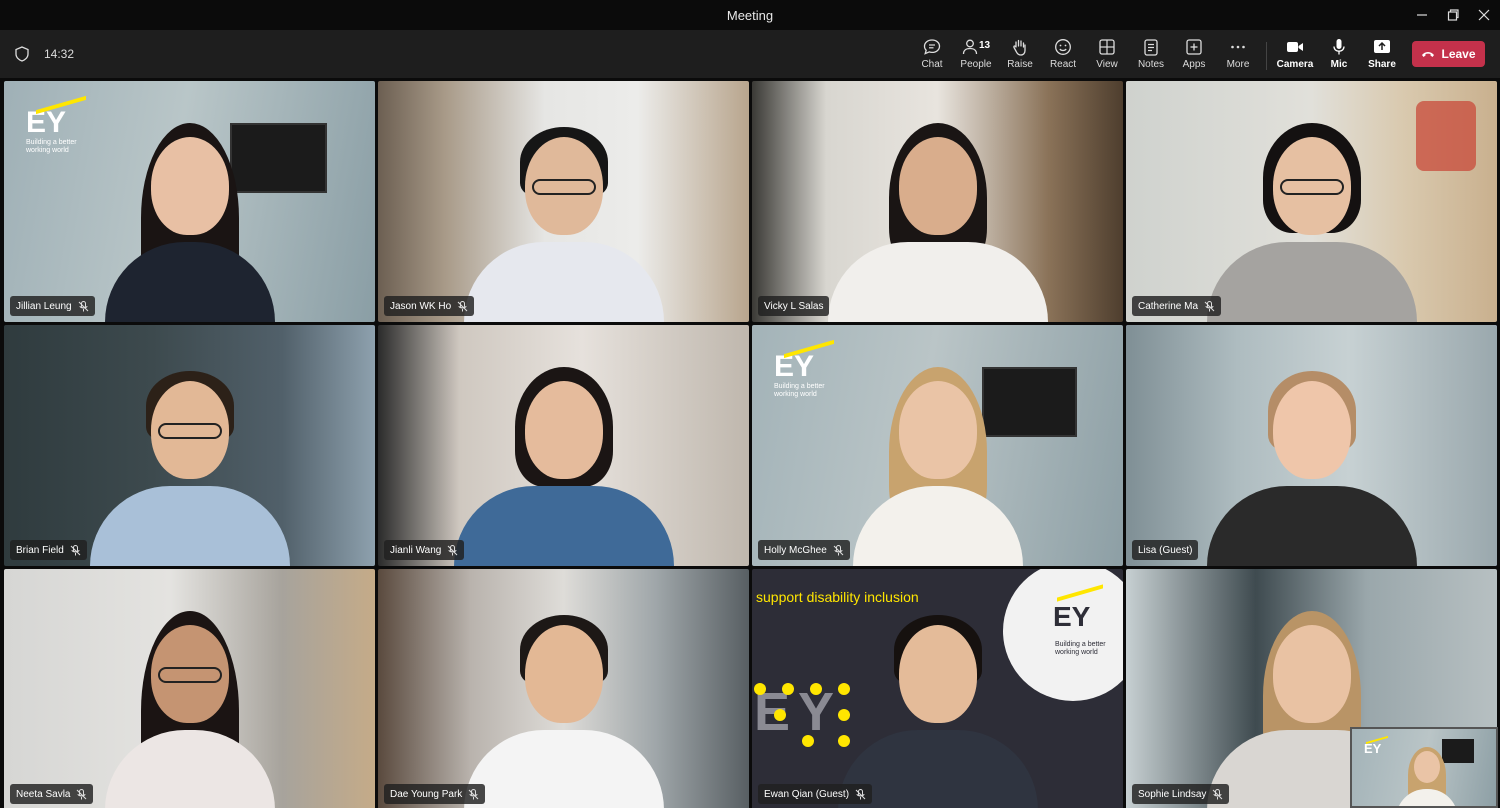 The height and width of the screenshot is (808, 1500). I want to click on restore-icon, so click(1453, 15).